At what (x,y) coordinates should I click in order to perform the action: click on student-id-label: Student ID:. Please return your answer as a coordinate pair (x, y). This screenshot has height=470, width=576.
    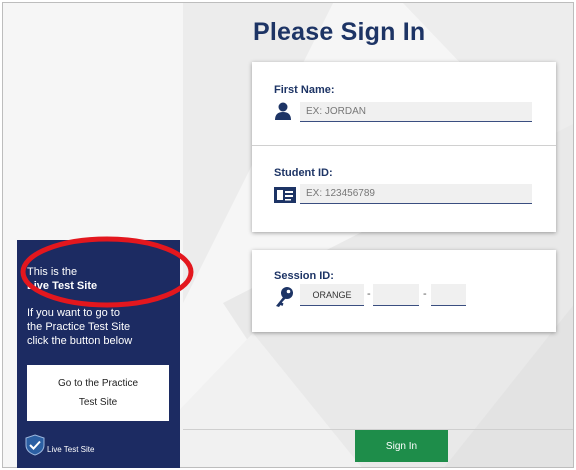
    Looking at the image, I should click on (303, 173).